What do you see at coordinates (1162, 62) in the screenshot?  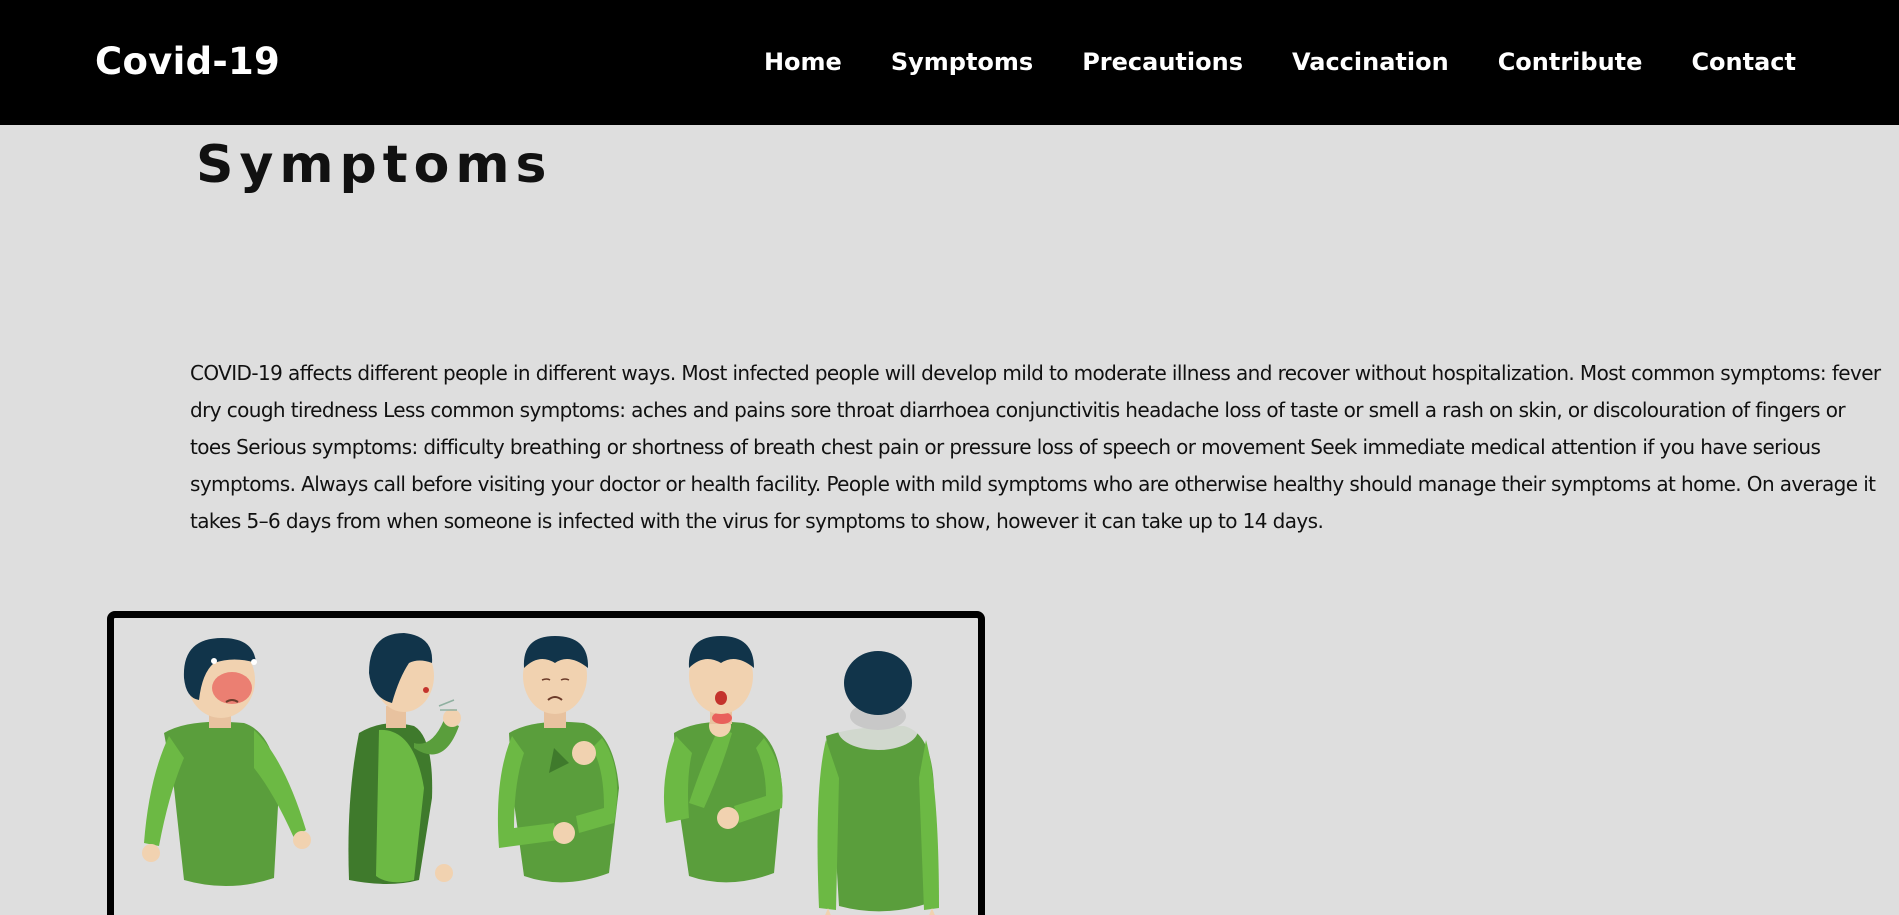 I see `nav-precautions: Precautions` at bounding box center [1162, 62].